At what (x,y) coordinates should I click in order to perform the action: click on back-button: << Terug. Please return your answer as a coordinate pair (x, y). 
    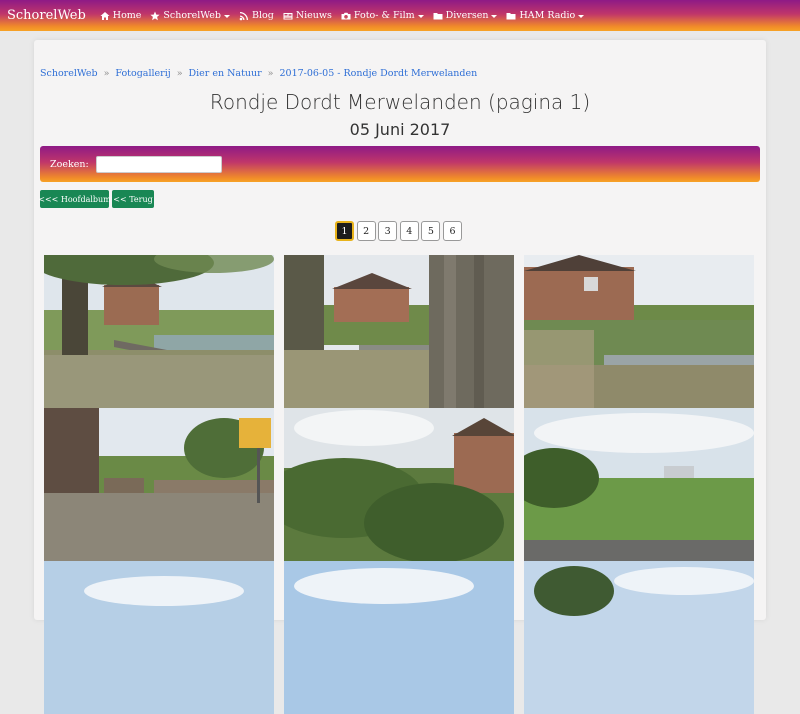
    Looking at the image, I should click on (133, 199).